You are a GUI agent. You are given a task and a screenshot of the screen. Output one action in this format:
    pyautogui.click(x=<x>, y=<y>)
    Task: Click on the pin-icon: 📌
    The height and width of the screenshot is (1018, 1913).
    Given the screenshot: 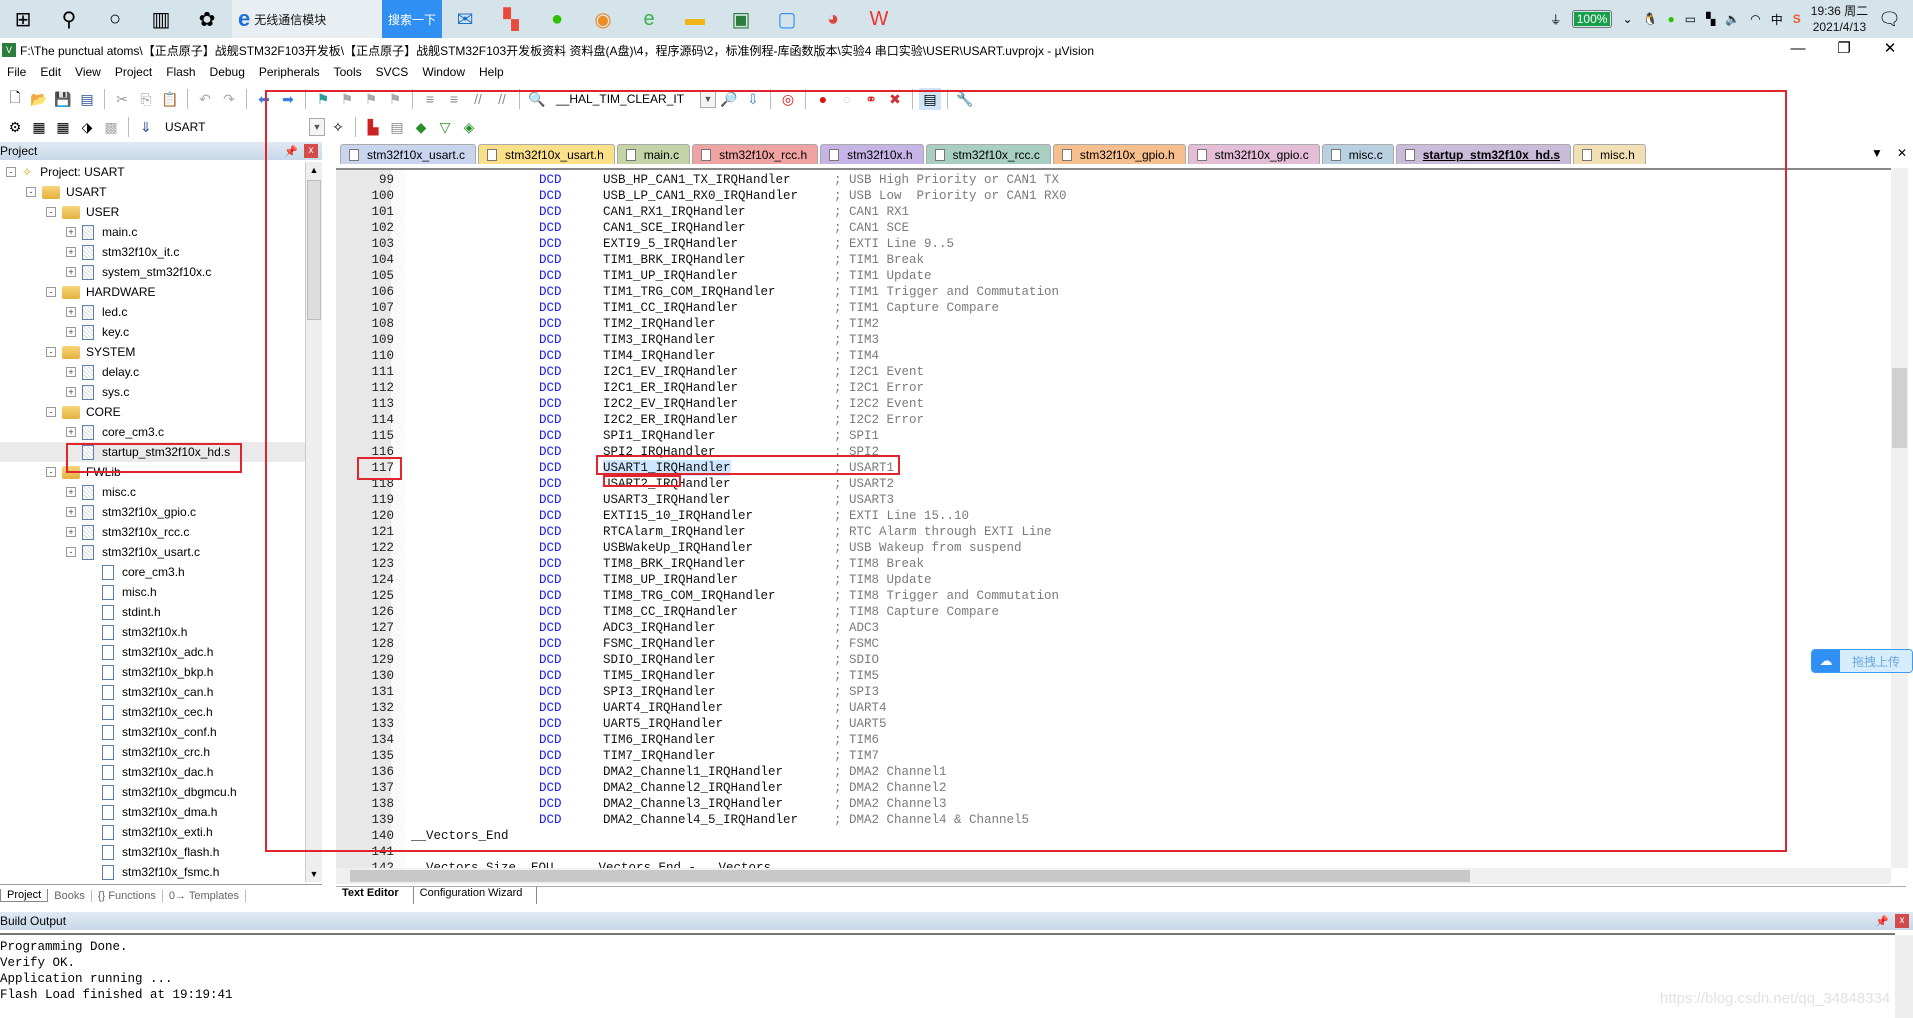 What is the action you would take?
    pyautogui.click(x=1882, y=921)
    